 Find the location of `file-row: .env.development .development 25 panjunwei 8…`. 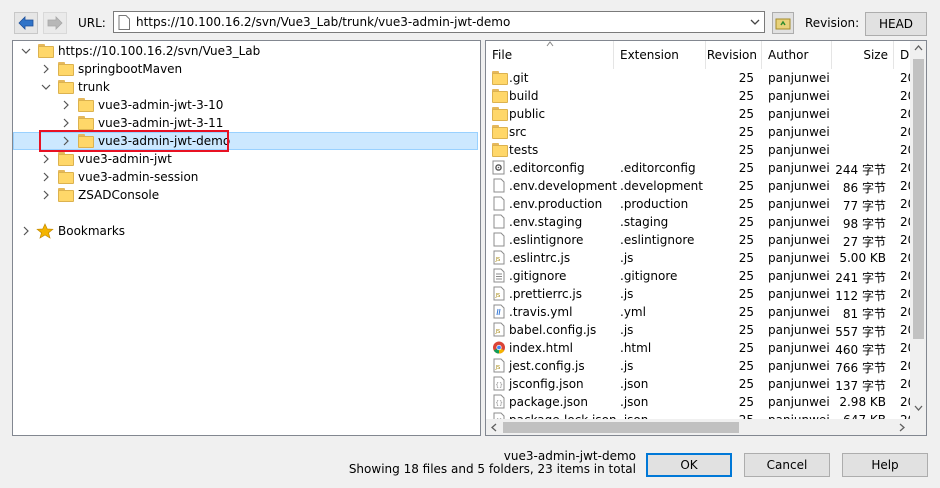

file-row: .env.development .development 25 panjunwei 8… is located at coordinates (701, 186).